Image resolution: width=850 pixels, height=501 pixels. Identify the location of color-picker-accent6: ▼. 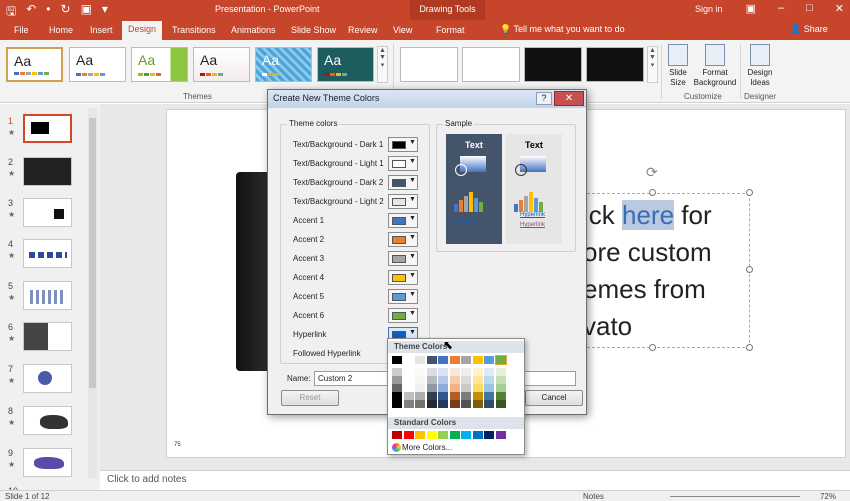
(403, 315).